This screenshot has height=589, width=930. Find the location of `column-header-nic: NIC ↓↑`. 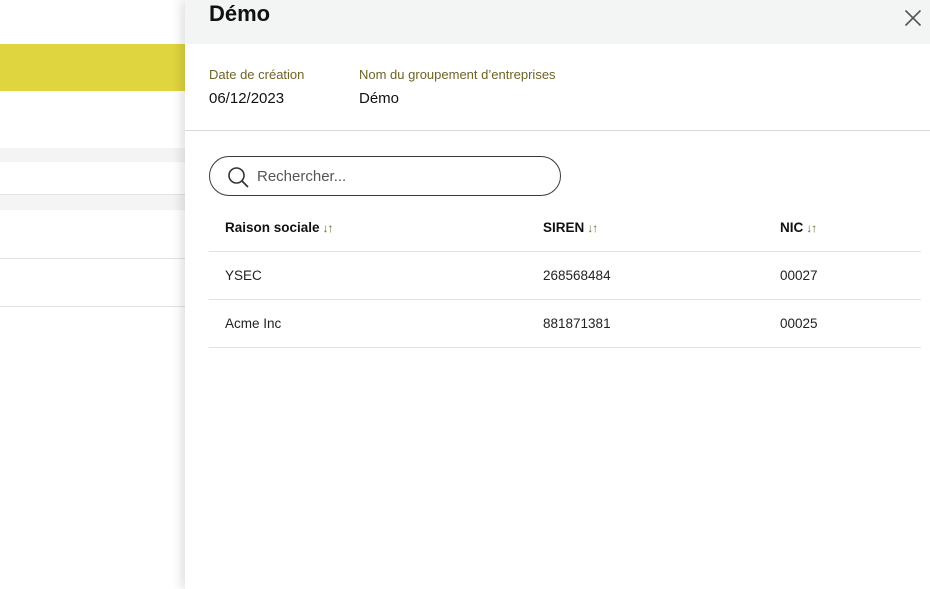

column-header-nic: NIC ↓↑ is located at coordinates (798, 228).